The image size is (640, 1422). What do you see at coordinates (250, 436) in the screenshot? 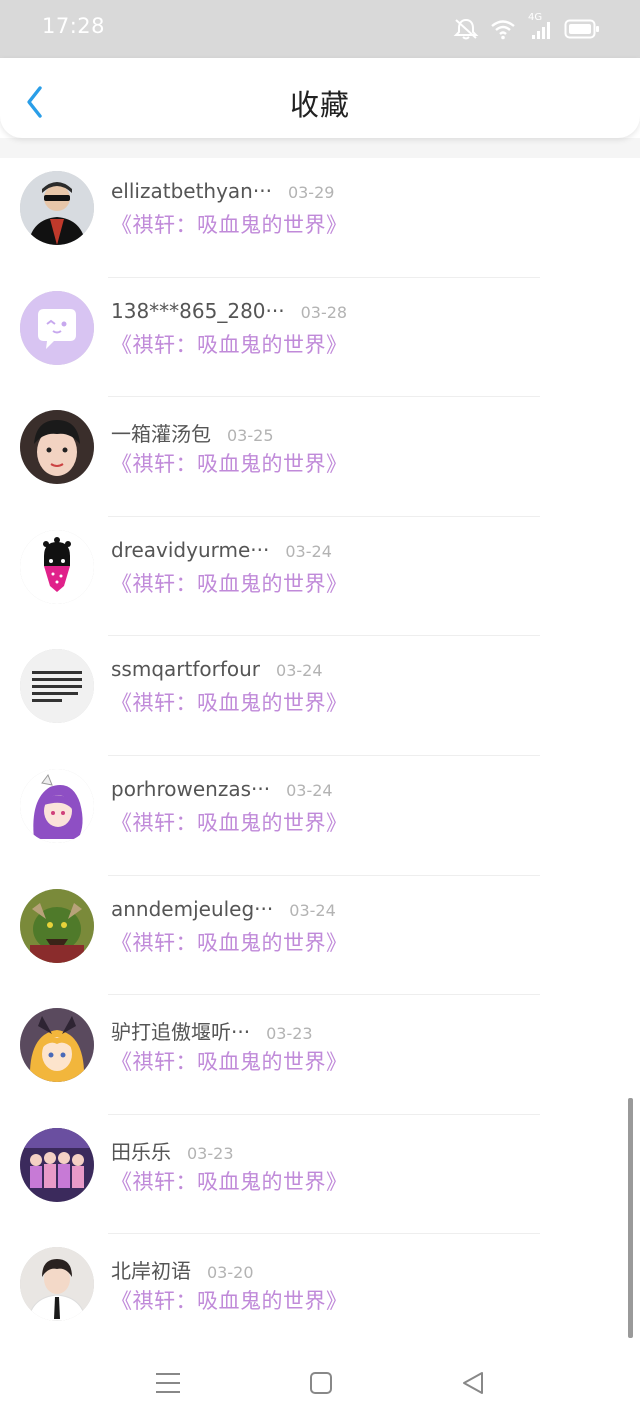
I see `favorite-date: 03-25` at bounding box center [250, 436].